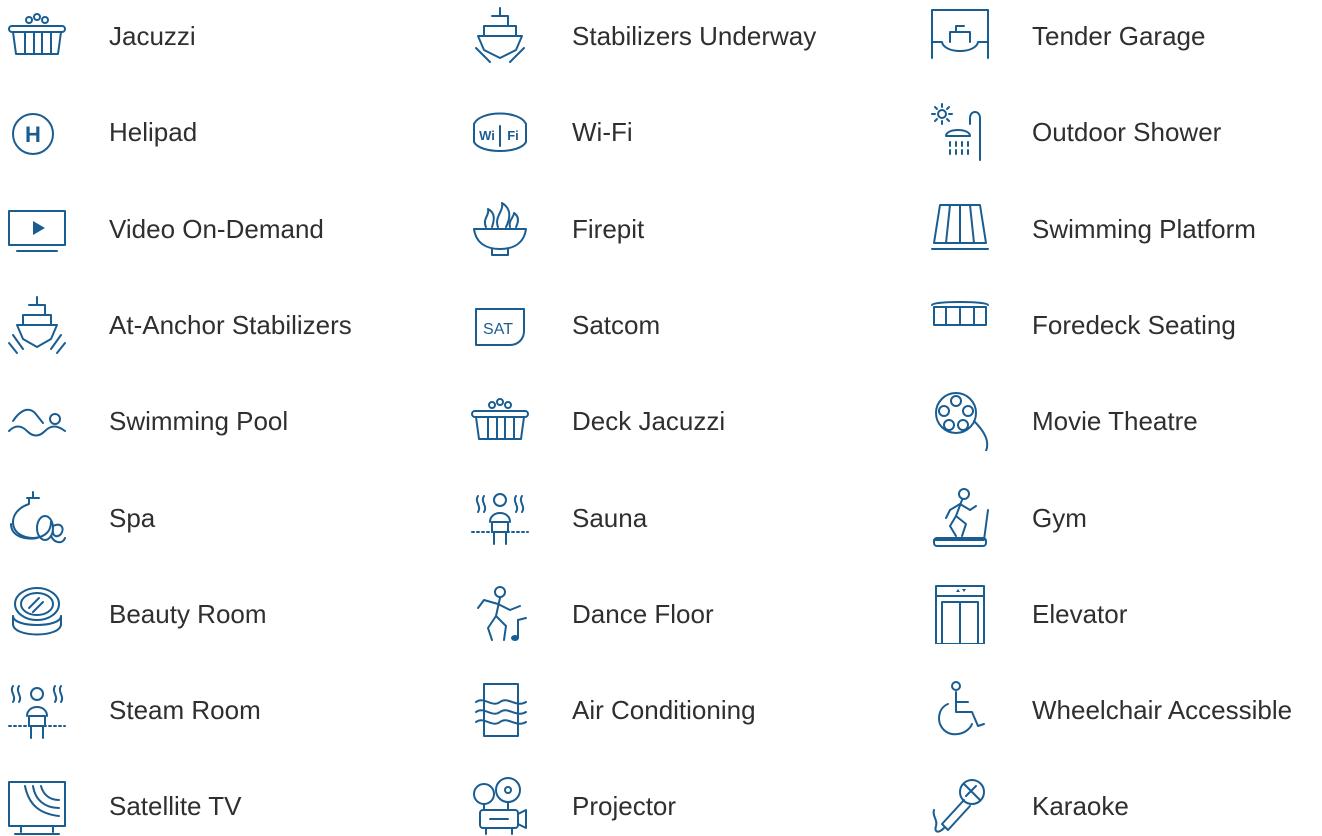 Image resolution: width=1322 pixels, height=836 pixels. I want to click on amenity-label: Satellite TV, so click(175, 806).